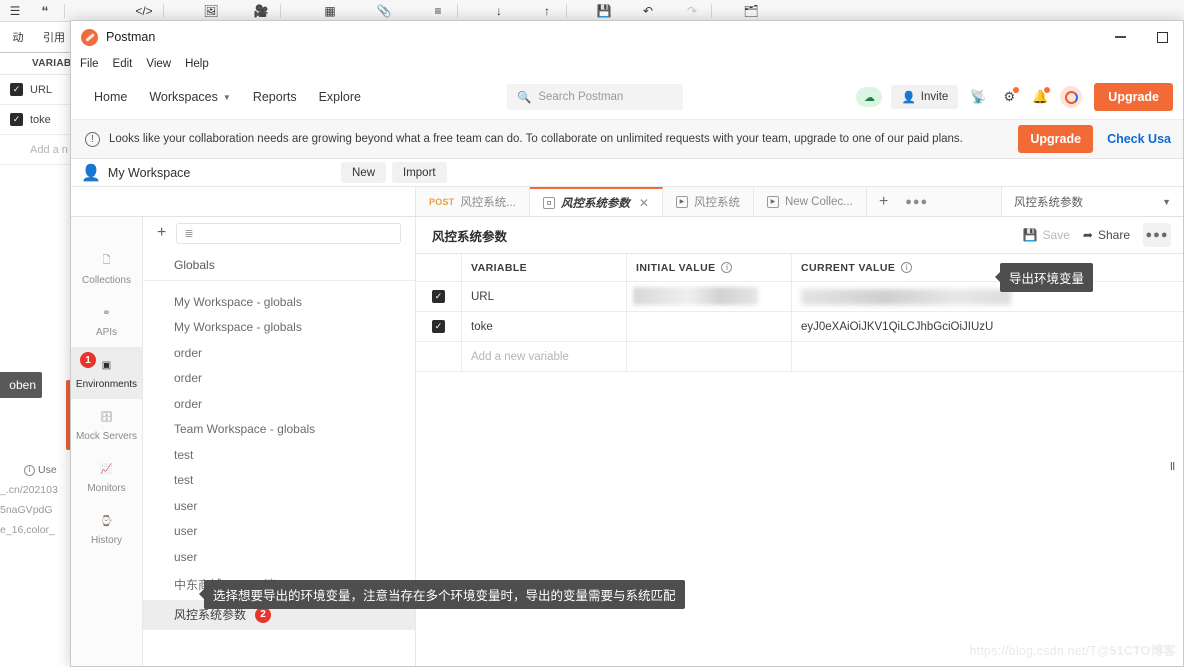 The height and width of the screenshot is (667, 1184). I want to click on environment-selector: 风控系统参数 ▼, so click(1092, 201).